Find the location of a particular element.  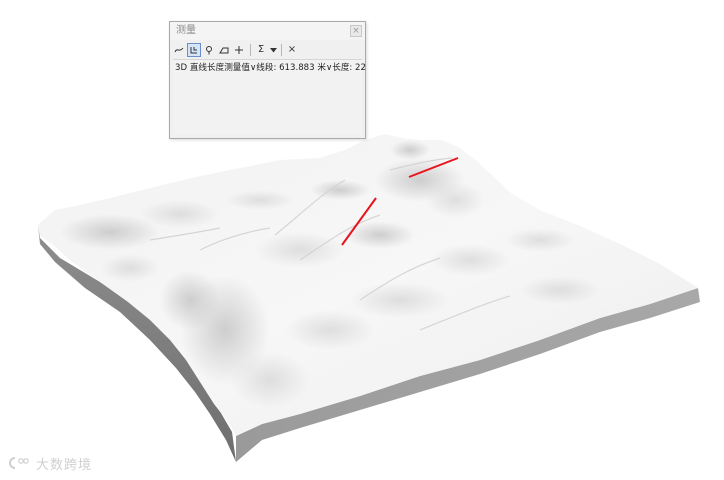

measure-3d-icon is located at coordinates (224, 50).